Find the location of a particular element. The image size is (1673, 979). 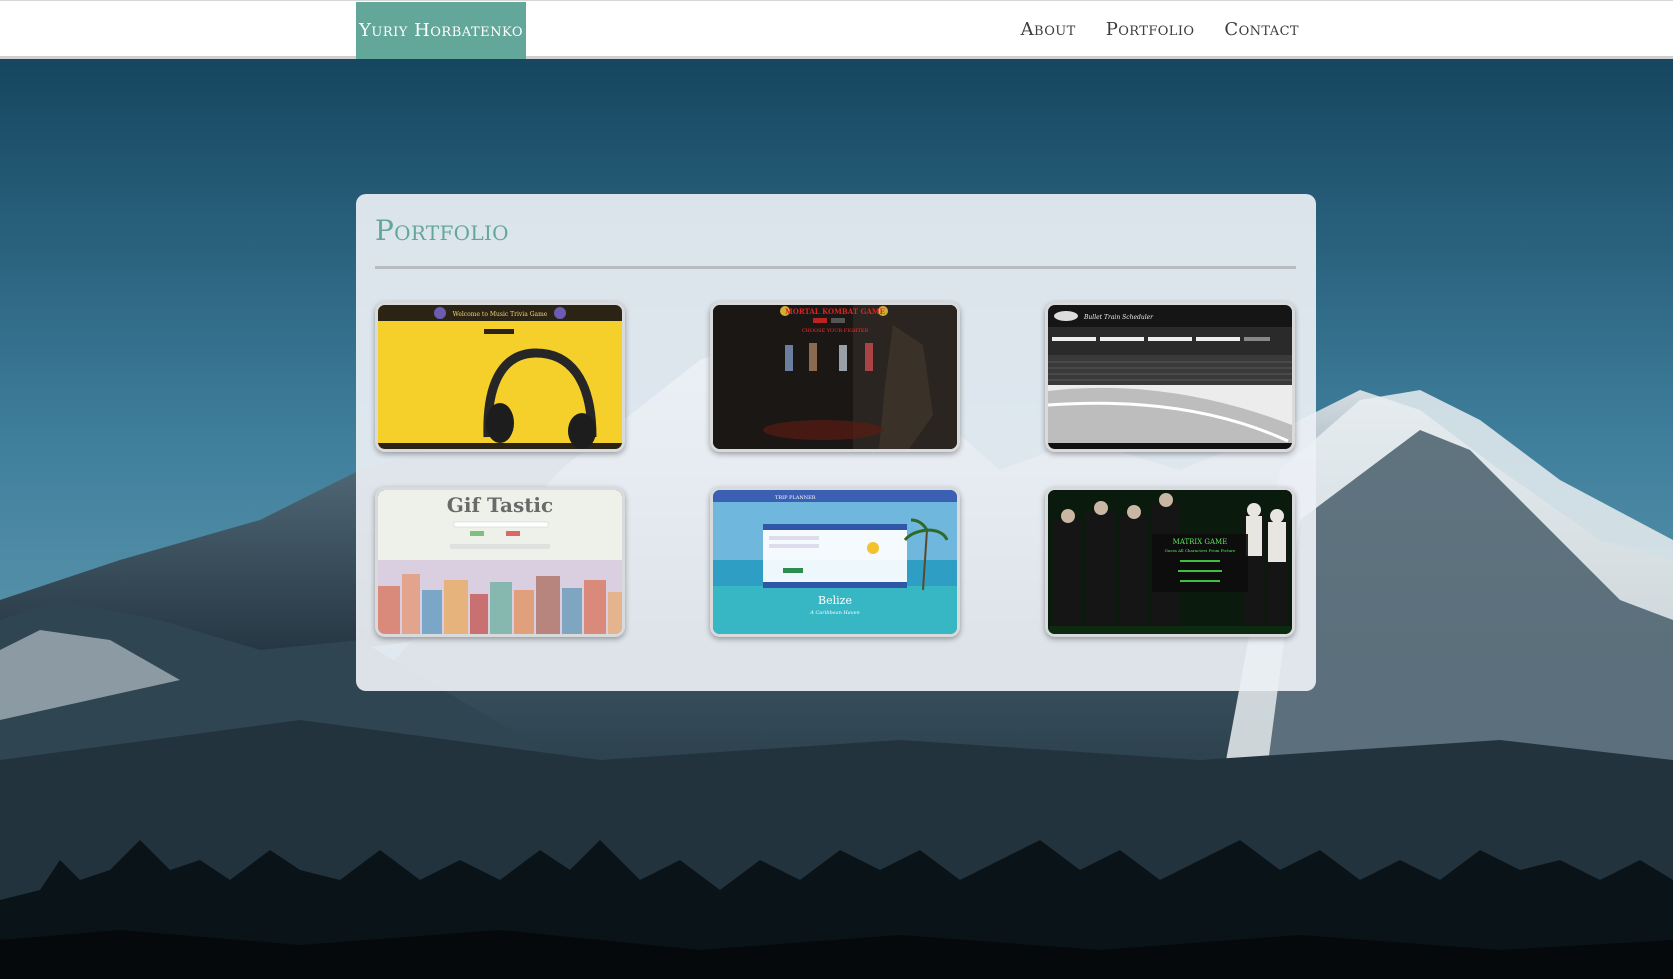

project-title: Gif Tastic is located at coordinates (500, 505).